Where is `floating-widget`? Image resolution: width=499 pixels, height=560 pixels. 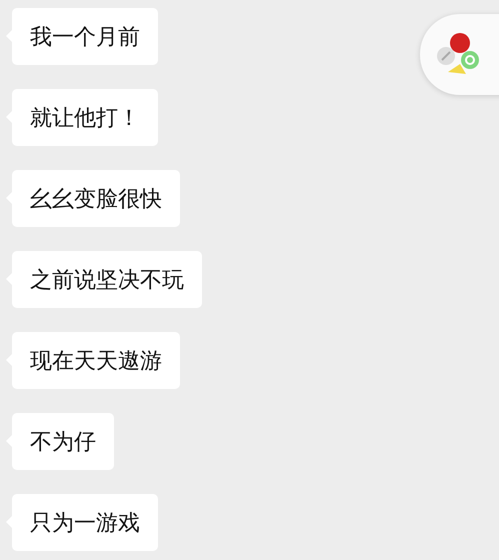
floating-widget is located at coordinates (459, 54).